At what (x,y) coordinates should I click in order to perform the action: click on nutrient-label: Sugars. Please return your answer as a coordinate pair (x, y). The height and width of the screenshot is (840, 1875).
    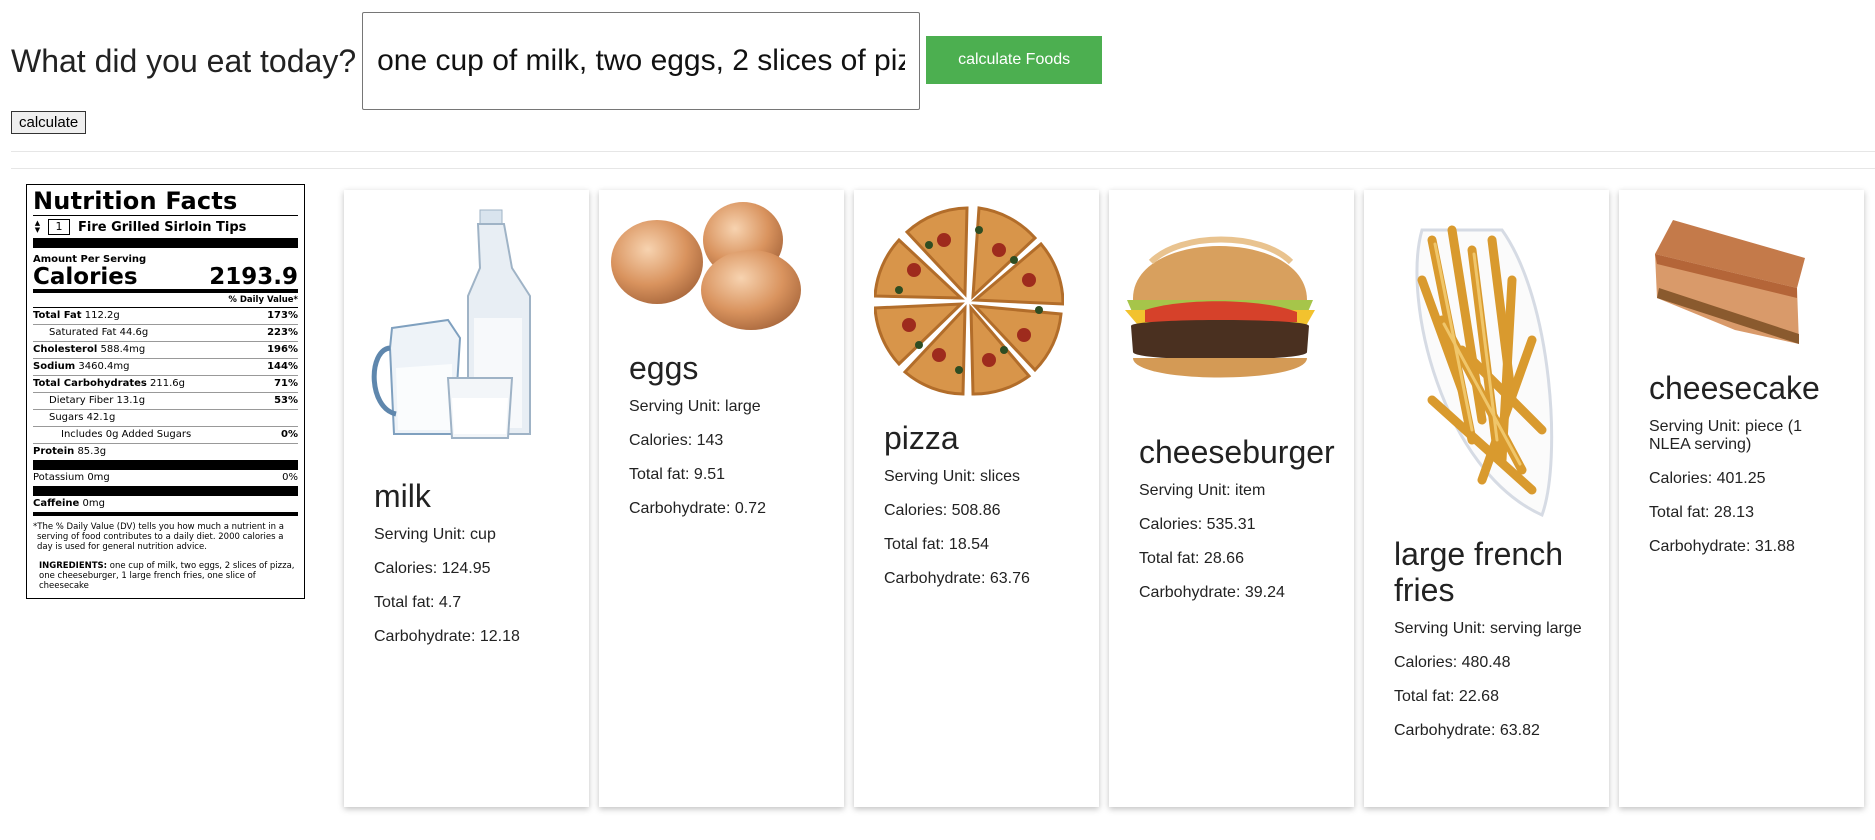
    Looking at the image, I should click on (66, 417).